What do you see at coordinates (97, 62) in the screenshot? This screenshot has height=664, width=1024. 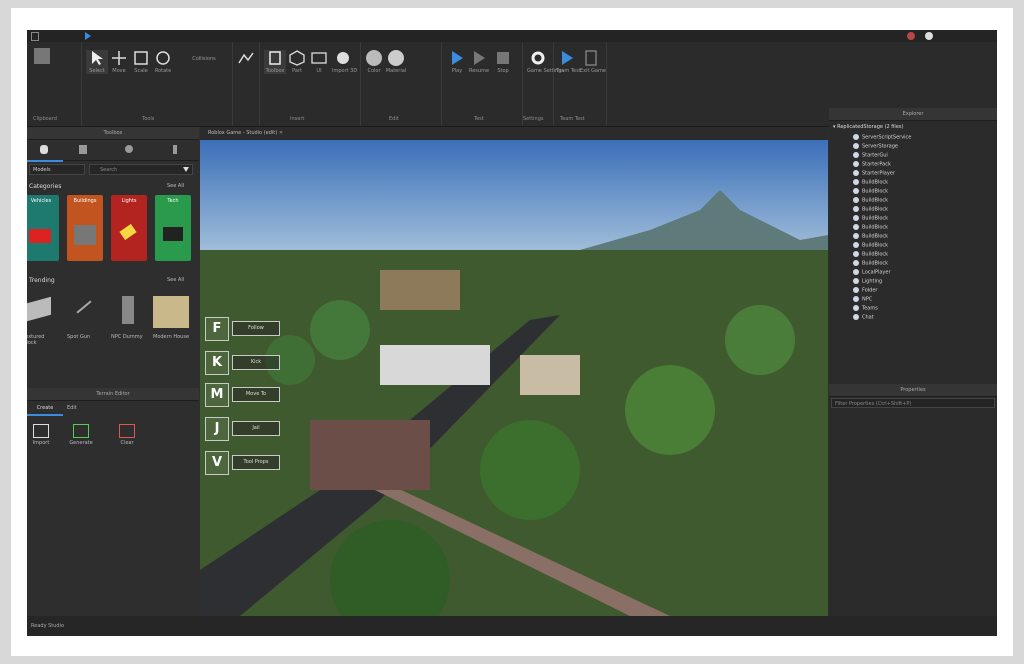 I see `select-button: Select` at bounding box center [97, 62].